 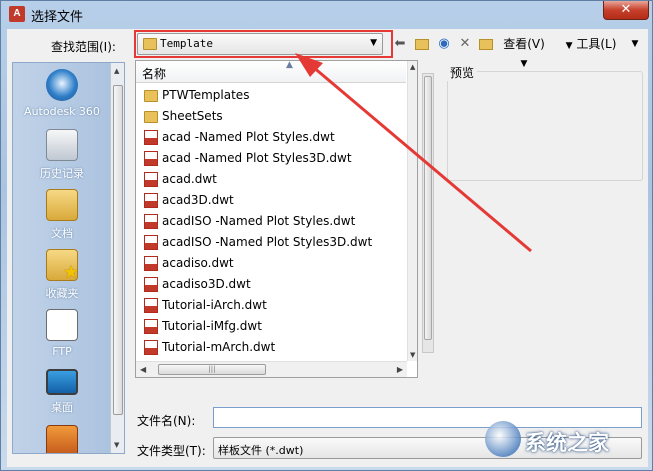 I want to click on back-arrow-icon: ⬅, so click(x=400, y=43).